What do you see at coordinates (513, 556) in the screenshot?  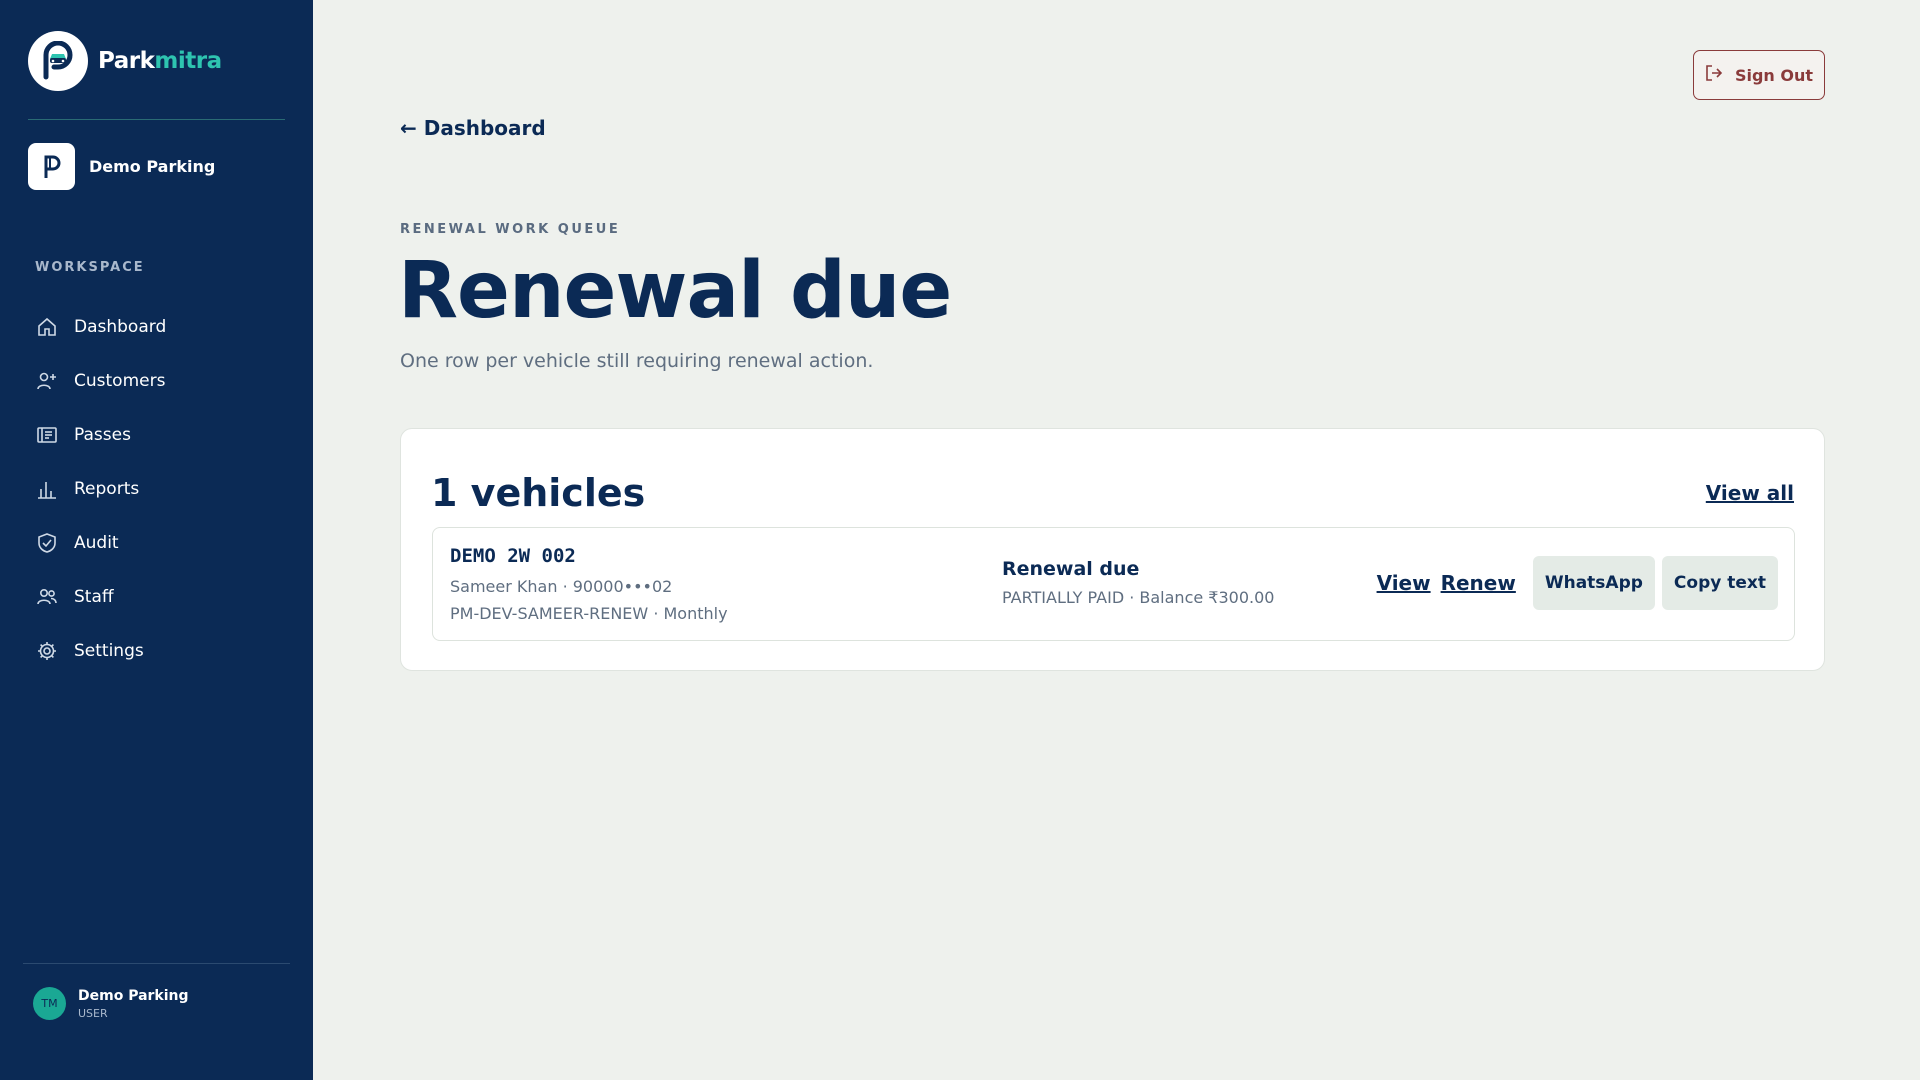 I see `vehicle-number: DEMO 2W 002` at bounding box center [513, 556].